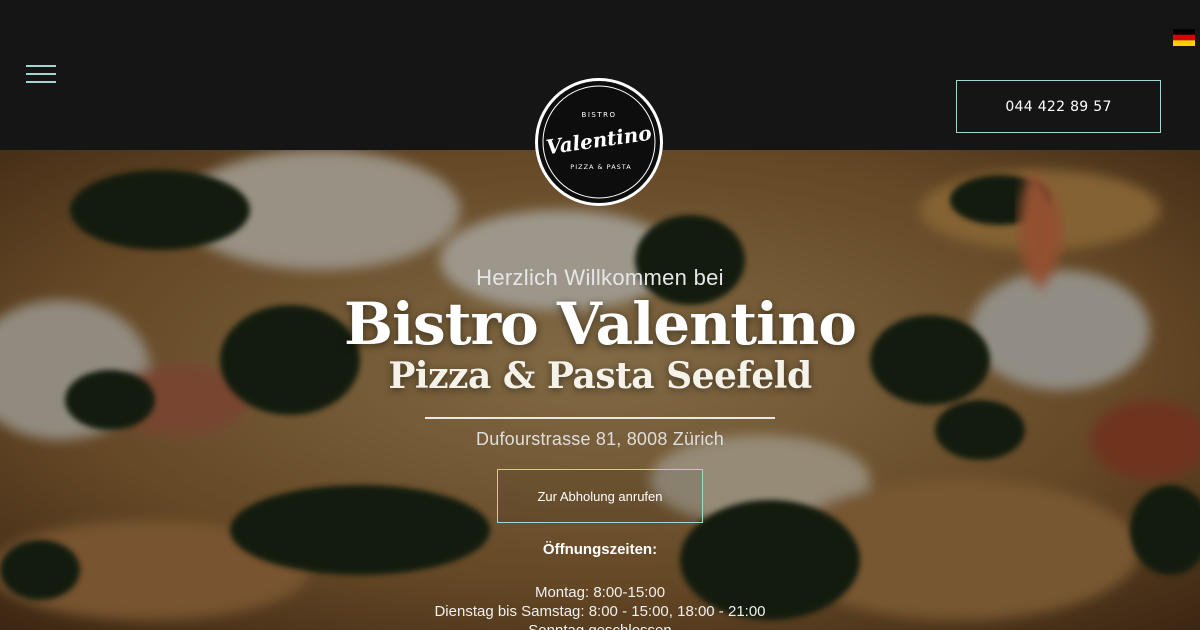 The image size is (1200, 630). What do you see at coordinates (1058, 106) in the screenshot?
I see `phone-button: 044 422 89 57` at bounding box center [1058, 106].